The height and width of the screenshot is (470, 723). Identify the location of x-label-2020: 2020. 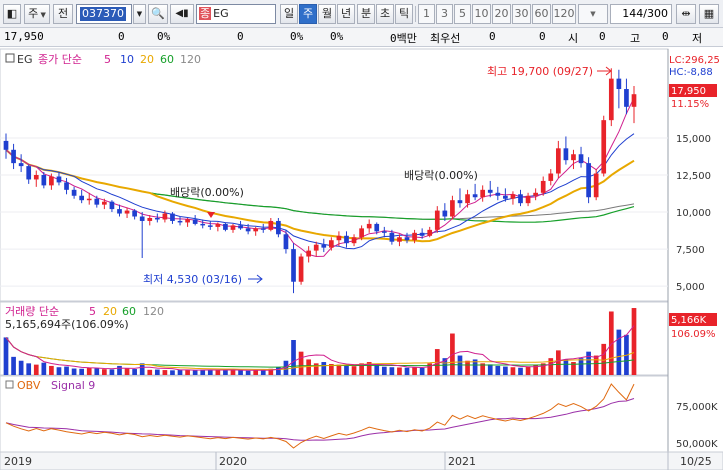
(233, 461).